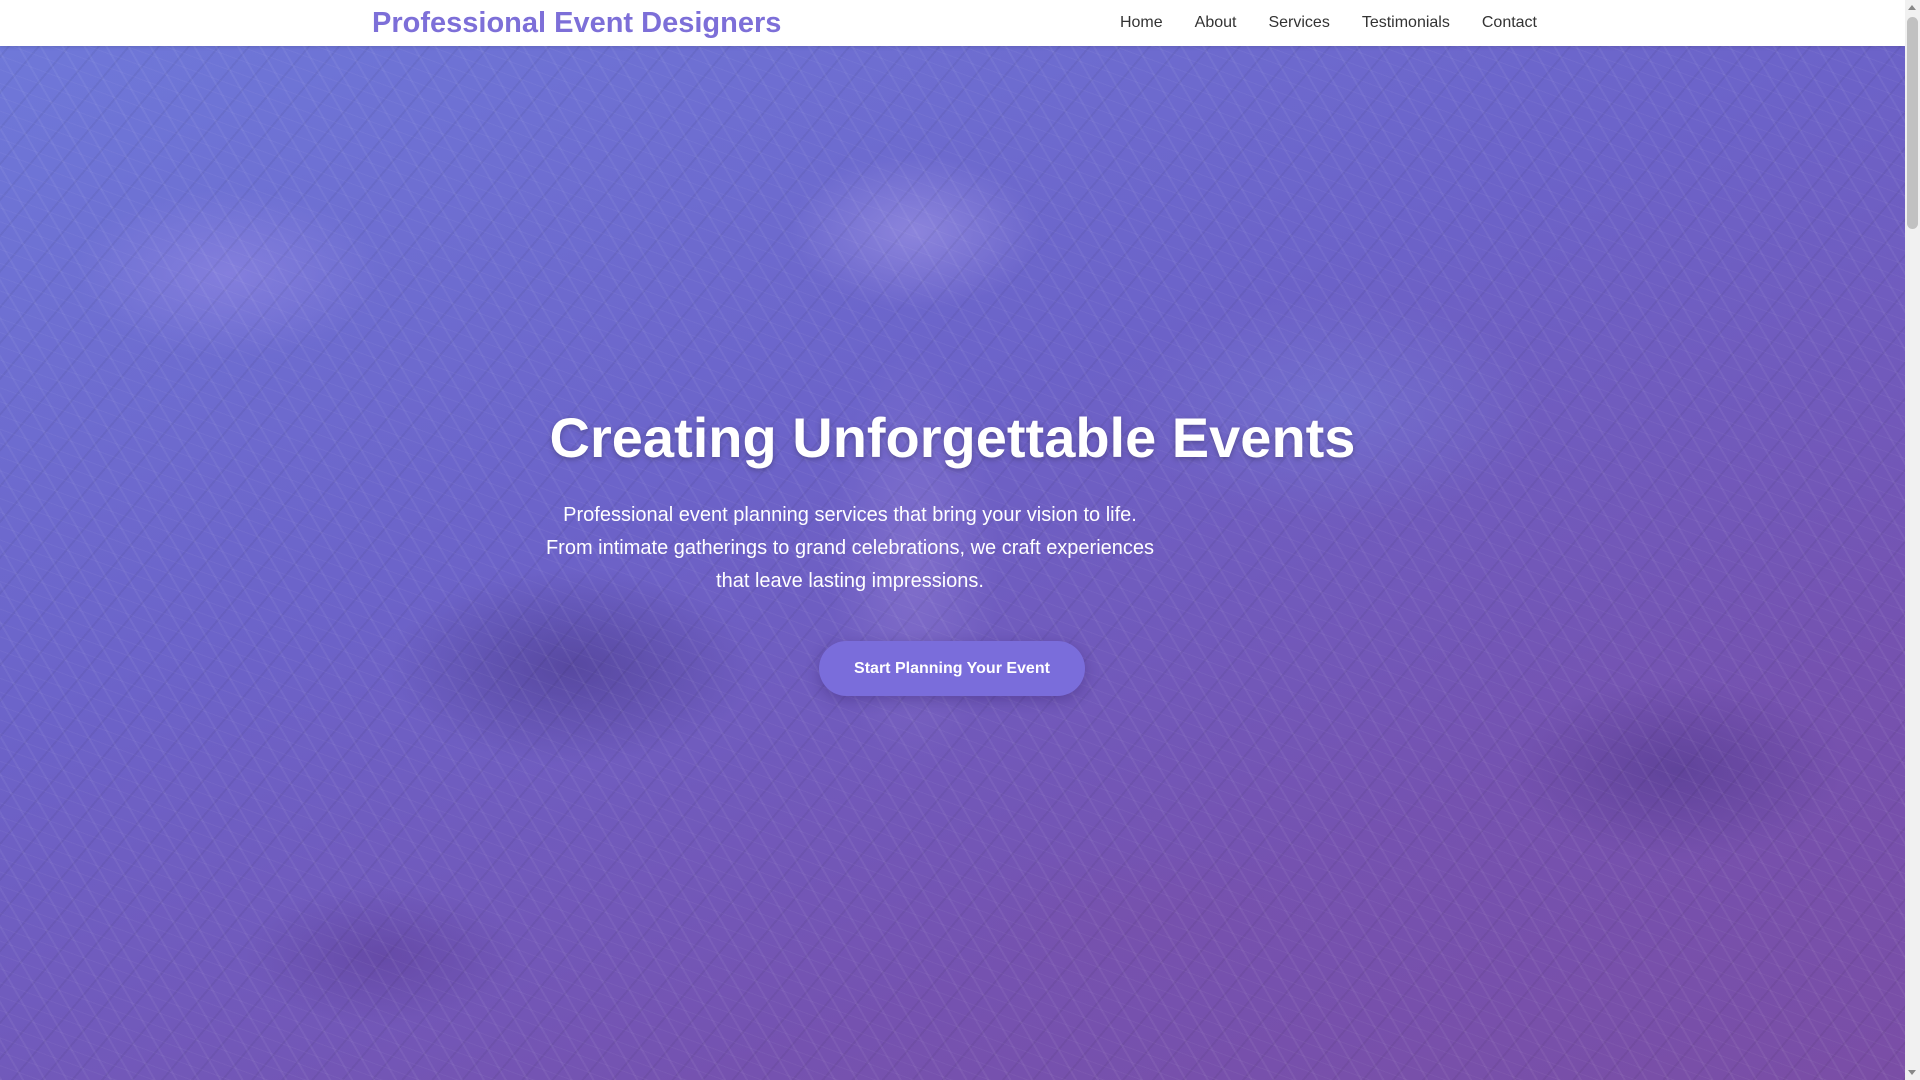  I want to click on nav-item-contact: Contact, so click(1493, 23).